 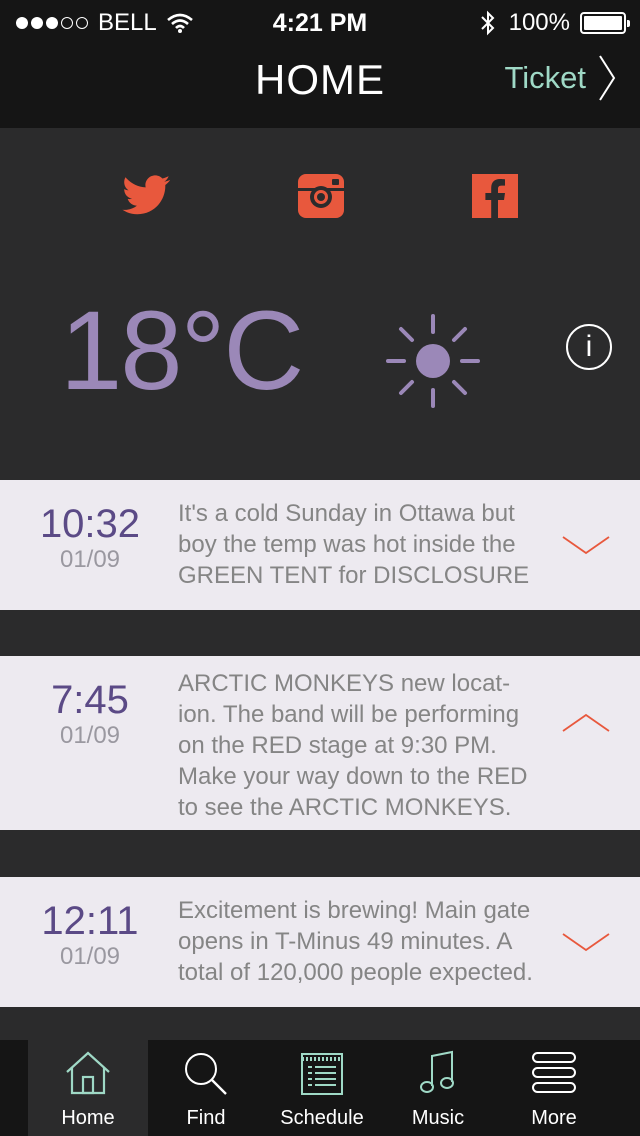 I want to click on schedule-icon, so click(x=322, y=1074).